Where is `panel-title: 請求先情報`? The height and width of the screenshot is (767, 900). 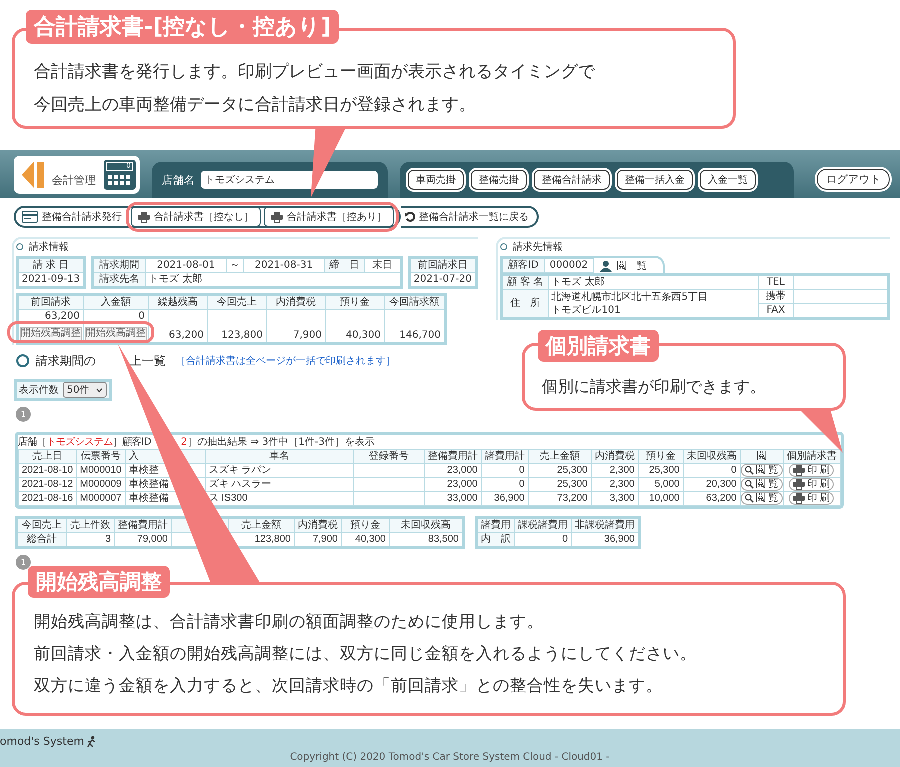 panel-title: 請求先情報 is located at coordinates (538, 247).